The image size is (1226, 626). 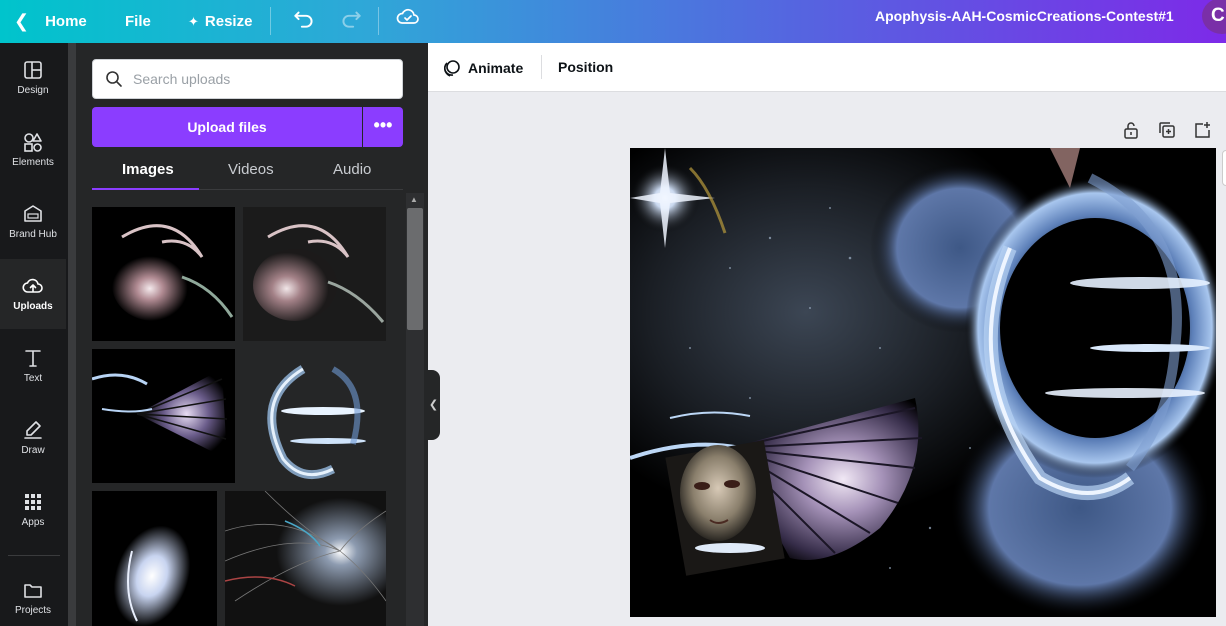 I want to click on rail-divider, so click(x=34, y=555).